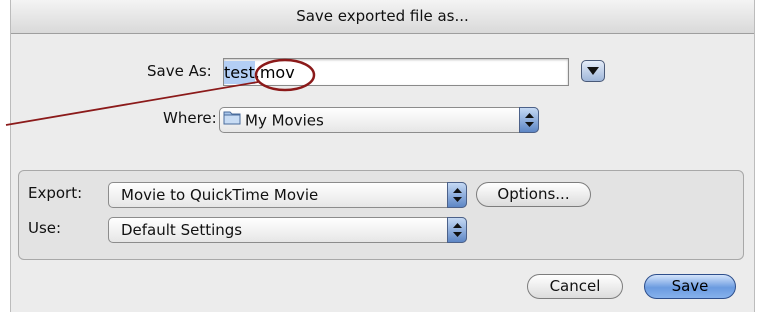 Image resolution: width=761 pixels, height=312 pixels. What do you see at coordinates (190, 118) in the screenshot?
I see `where-label: Where:` at bounding box center [190, 118].